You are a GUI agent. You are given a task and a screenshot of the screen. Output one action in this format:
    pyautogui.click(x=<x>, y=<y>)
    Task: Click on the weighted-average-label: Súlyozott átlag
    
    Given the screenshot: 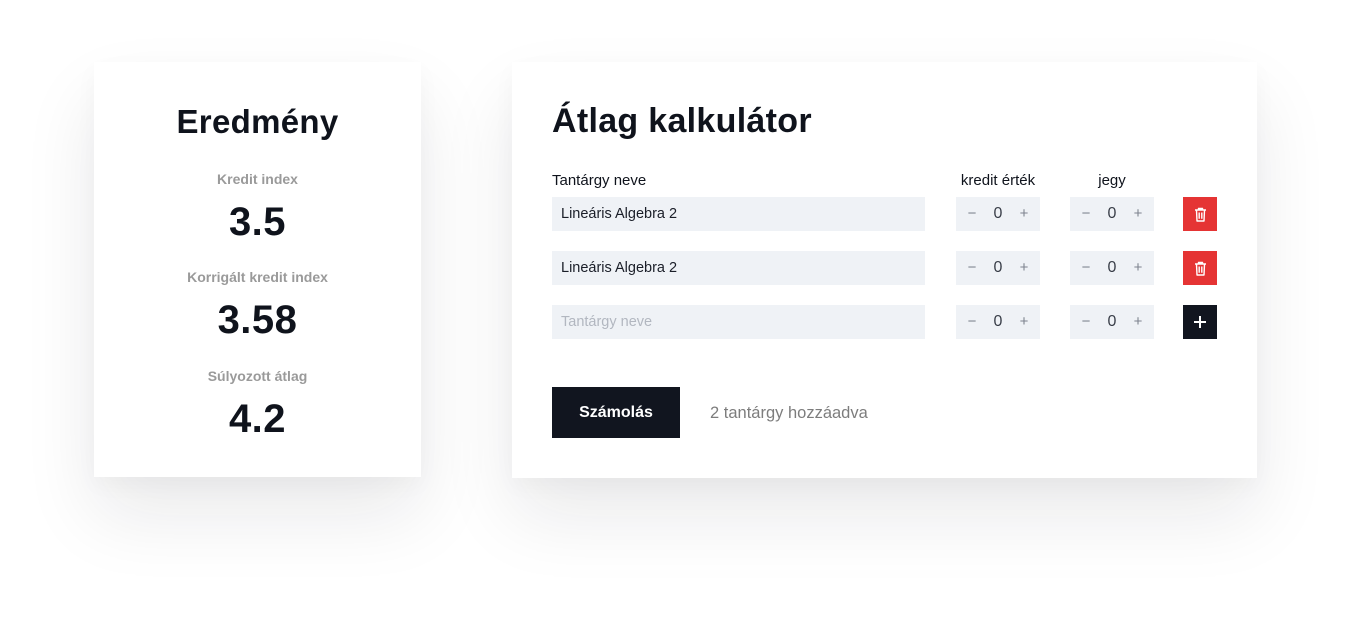 What is the action you would take?
    pyautogui.click(x=257, y=376)
    